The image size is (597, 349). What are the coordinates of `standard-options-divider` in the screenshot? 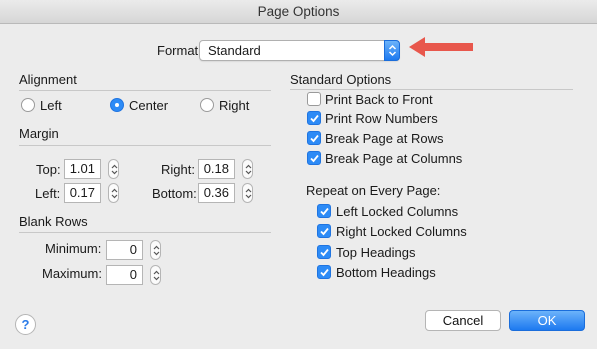 It's located at (431, 89).